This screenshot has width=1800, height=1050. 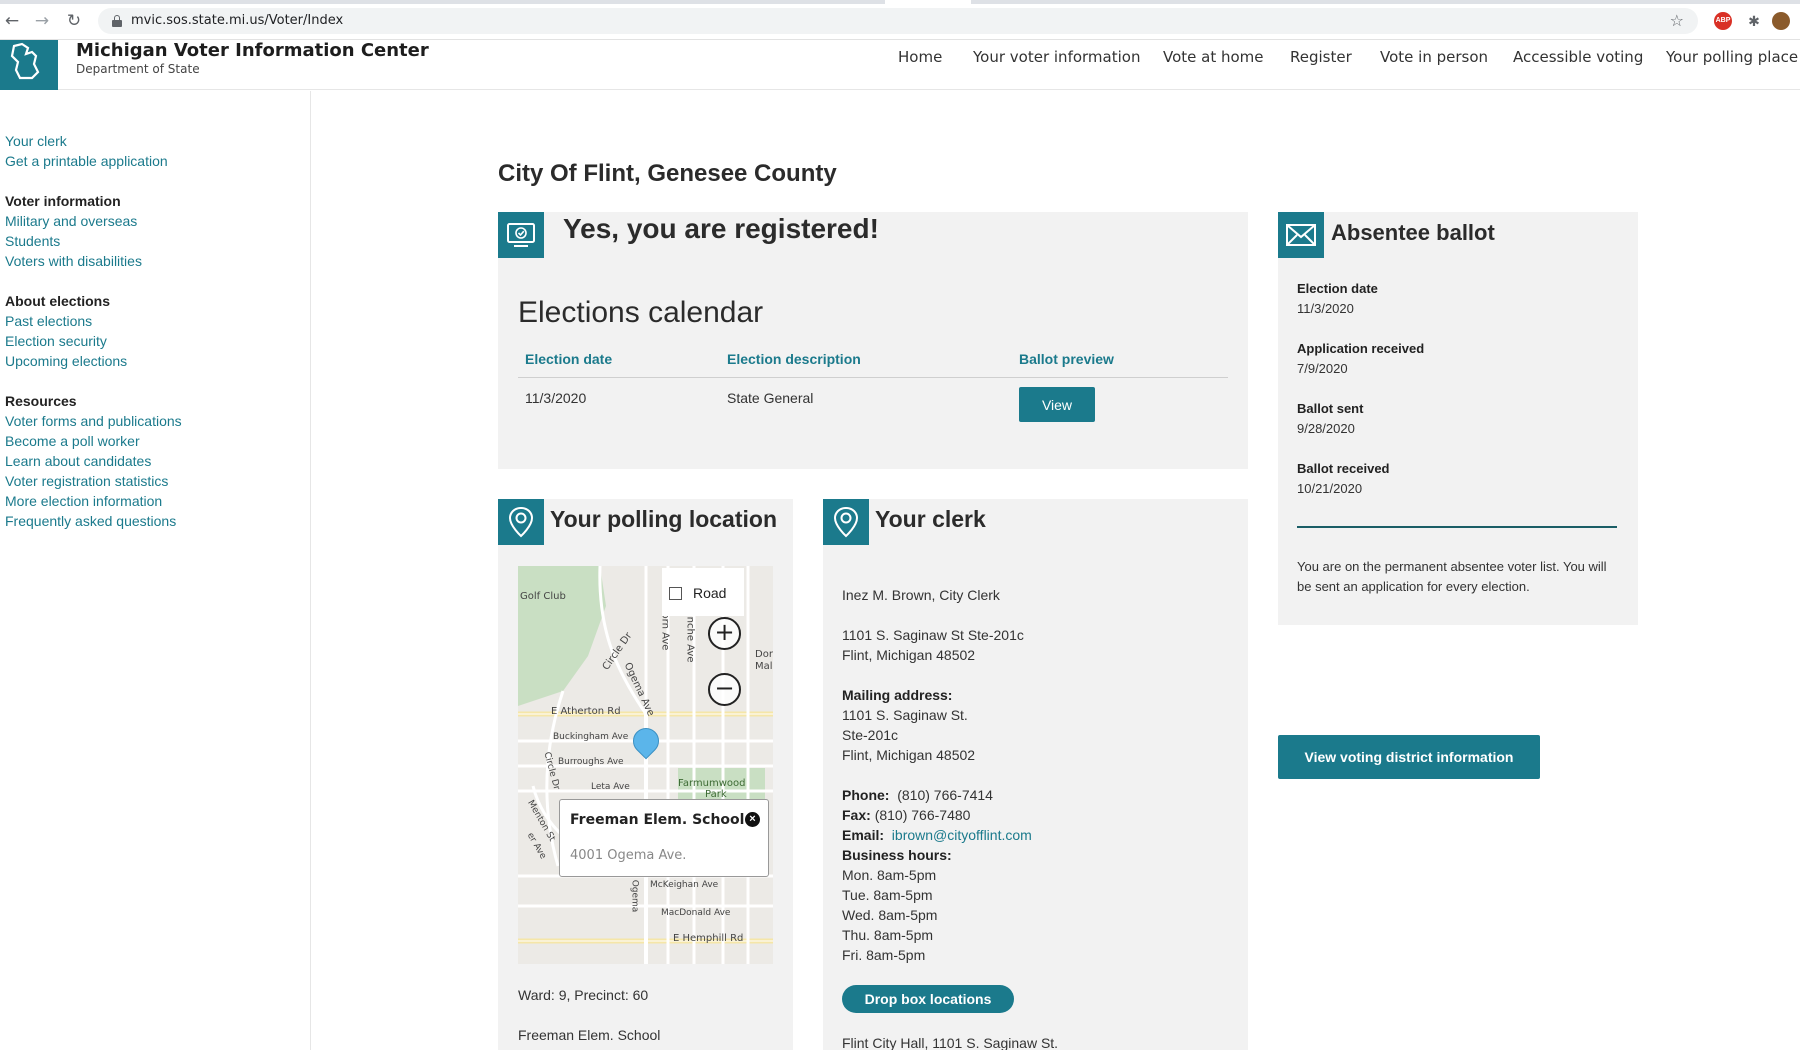 I want to click on fax-number: (810) 766-7480, so click(x=922, y=815).